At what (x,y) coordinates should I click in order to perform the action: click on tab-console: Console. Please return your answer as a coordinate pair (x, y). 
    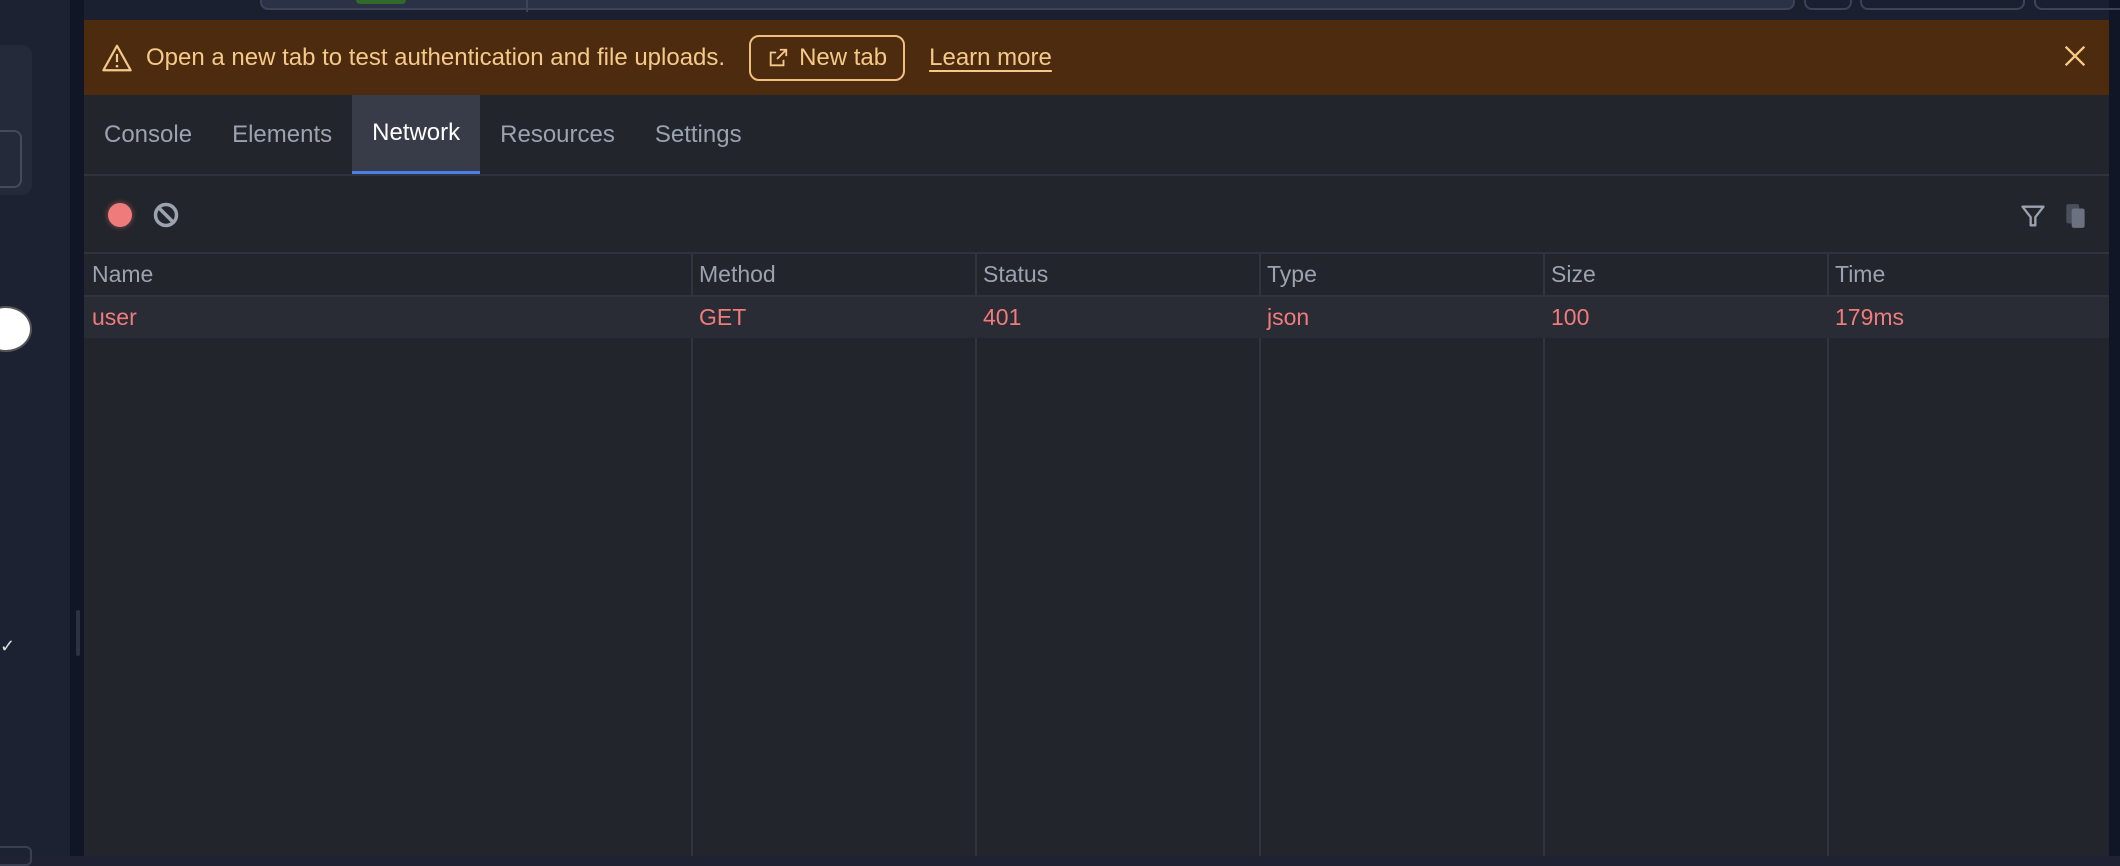
    Looking at the image, I should click on (148, 134).